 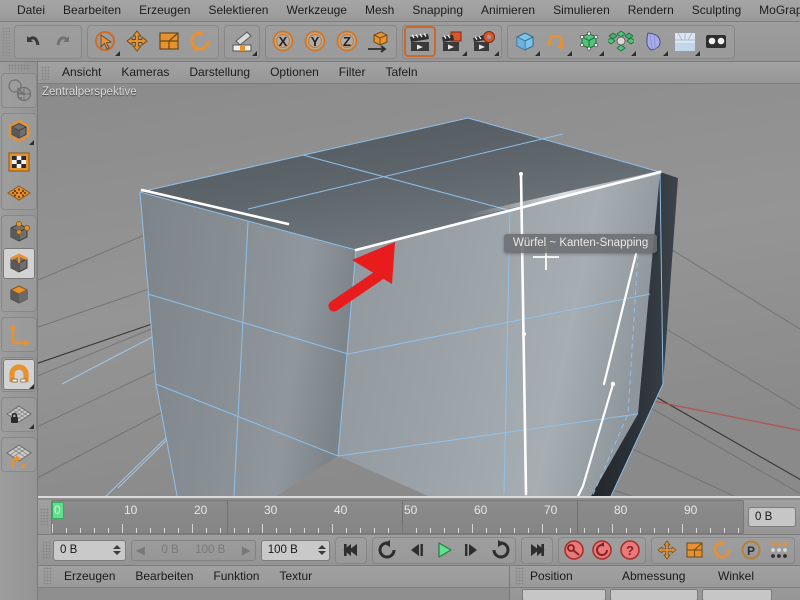 I want to click on pla-key-button, so click(x=779, y=550).